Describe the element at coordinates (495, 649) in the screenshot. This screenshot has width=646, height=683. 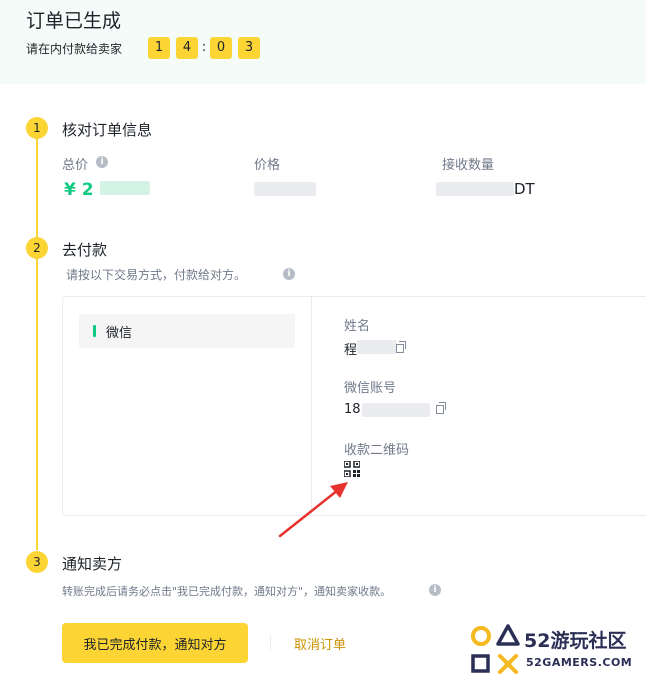
I see `watermark-logo` at that location.